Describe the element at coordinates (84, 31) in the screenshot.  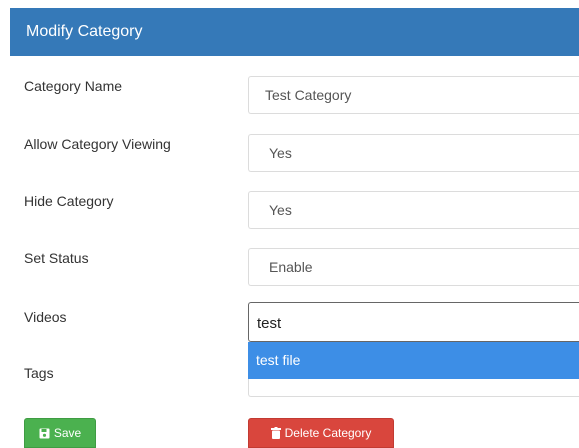
I see `panel-title: Modify Category` at that location.